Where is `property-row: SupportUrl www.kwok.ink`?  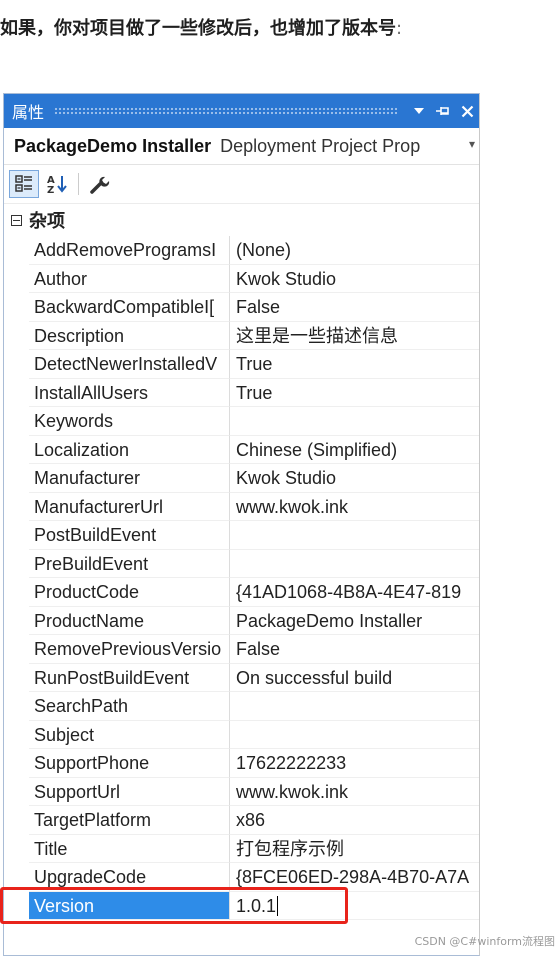
property-row: SupportUrl www.kwok.ink is located at coordinates (241, 791).